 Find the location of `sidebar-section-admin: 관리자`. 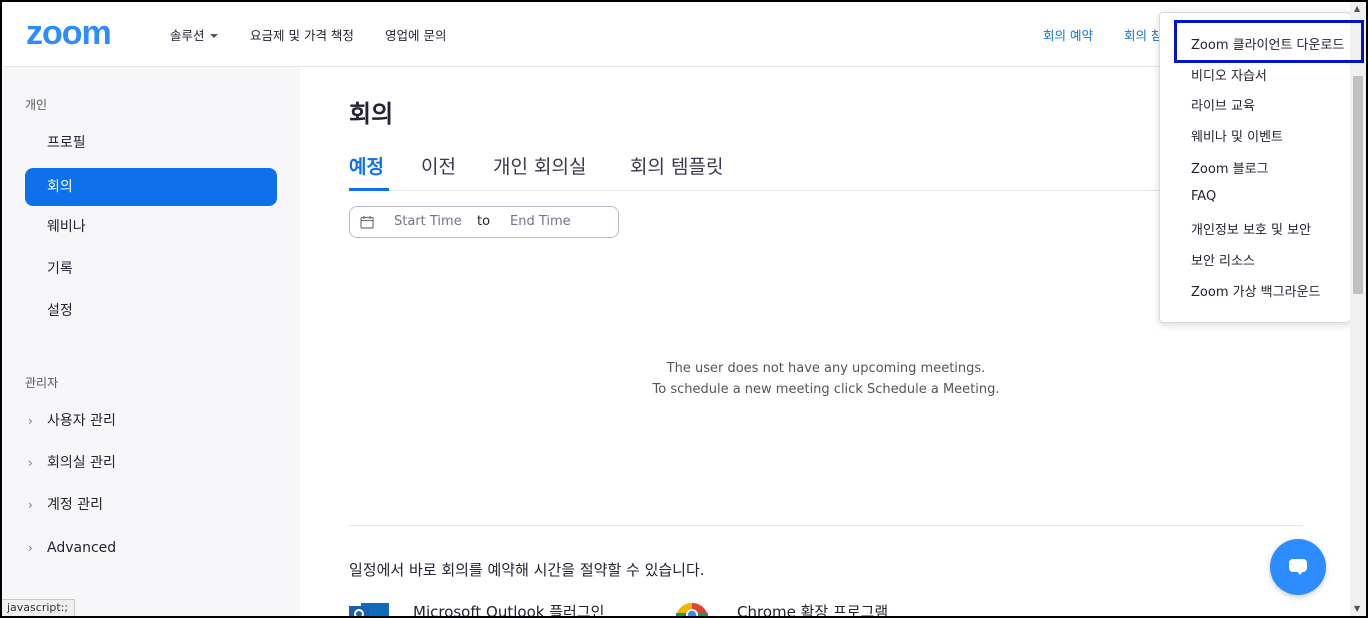

sidebar-section-admin: 관리자 is located at coordinates (42, 383).